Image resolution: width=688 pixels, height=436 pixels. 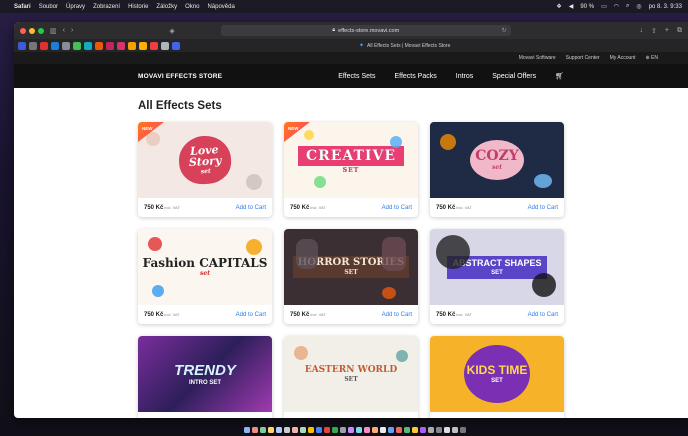 I want to click on menu-file: Soubor, so click(x=48, y=7).